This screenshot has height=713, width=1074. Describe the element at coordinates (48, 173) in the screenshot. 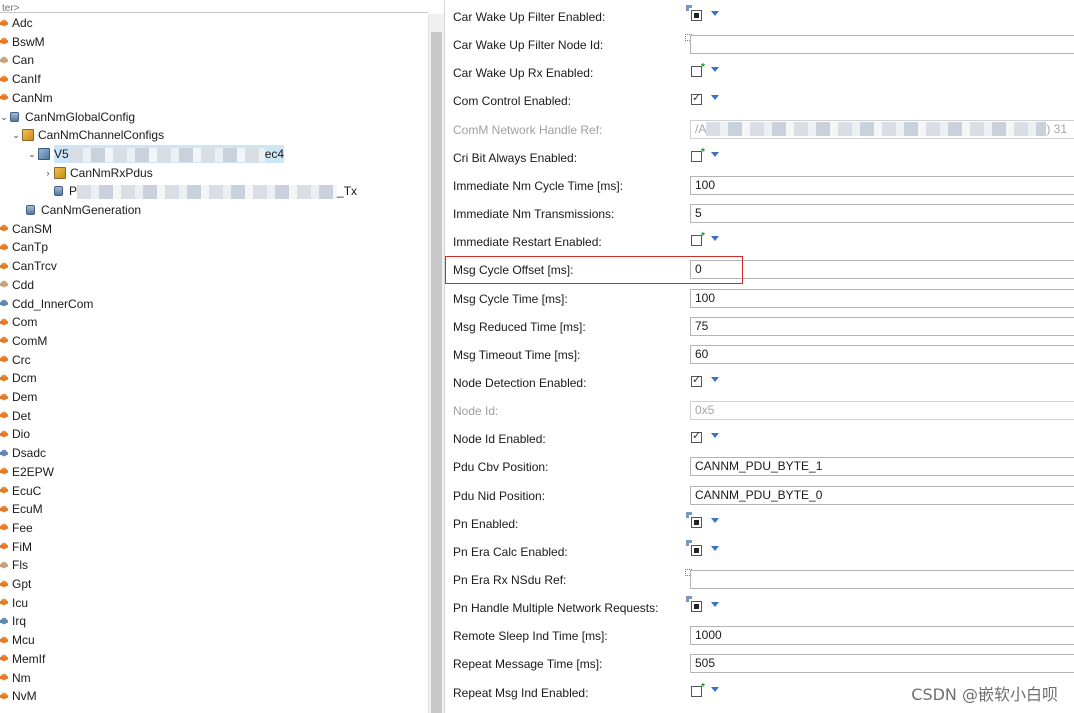

I see `collapse-chevron-icon: ›` at that location.